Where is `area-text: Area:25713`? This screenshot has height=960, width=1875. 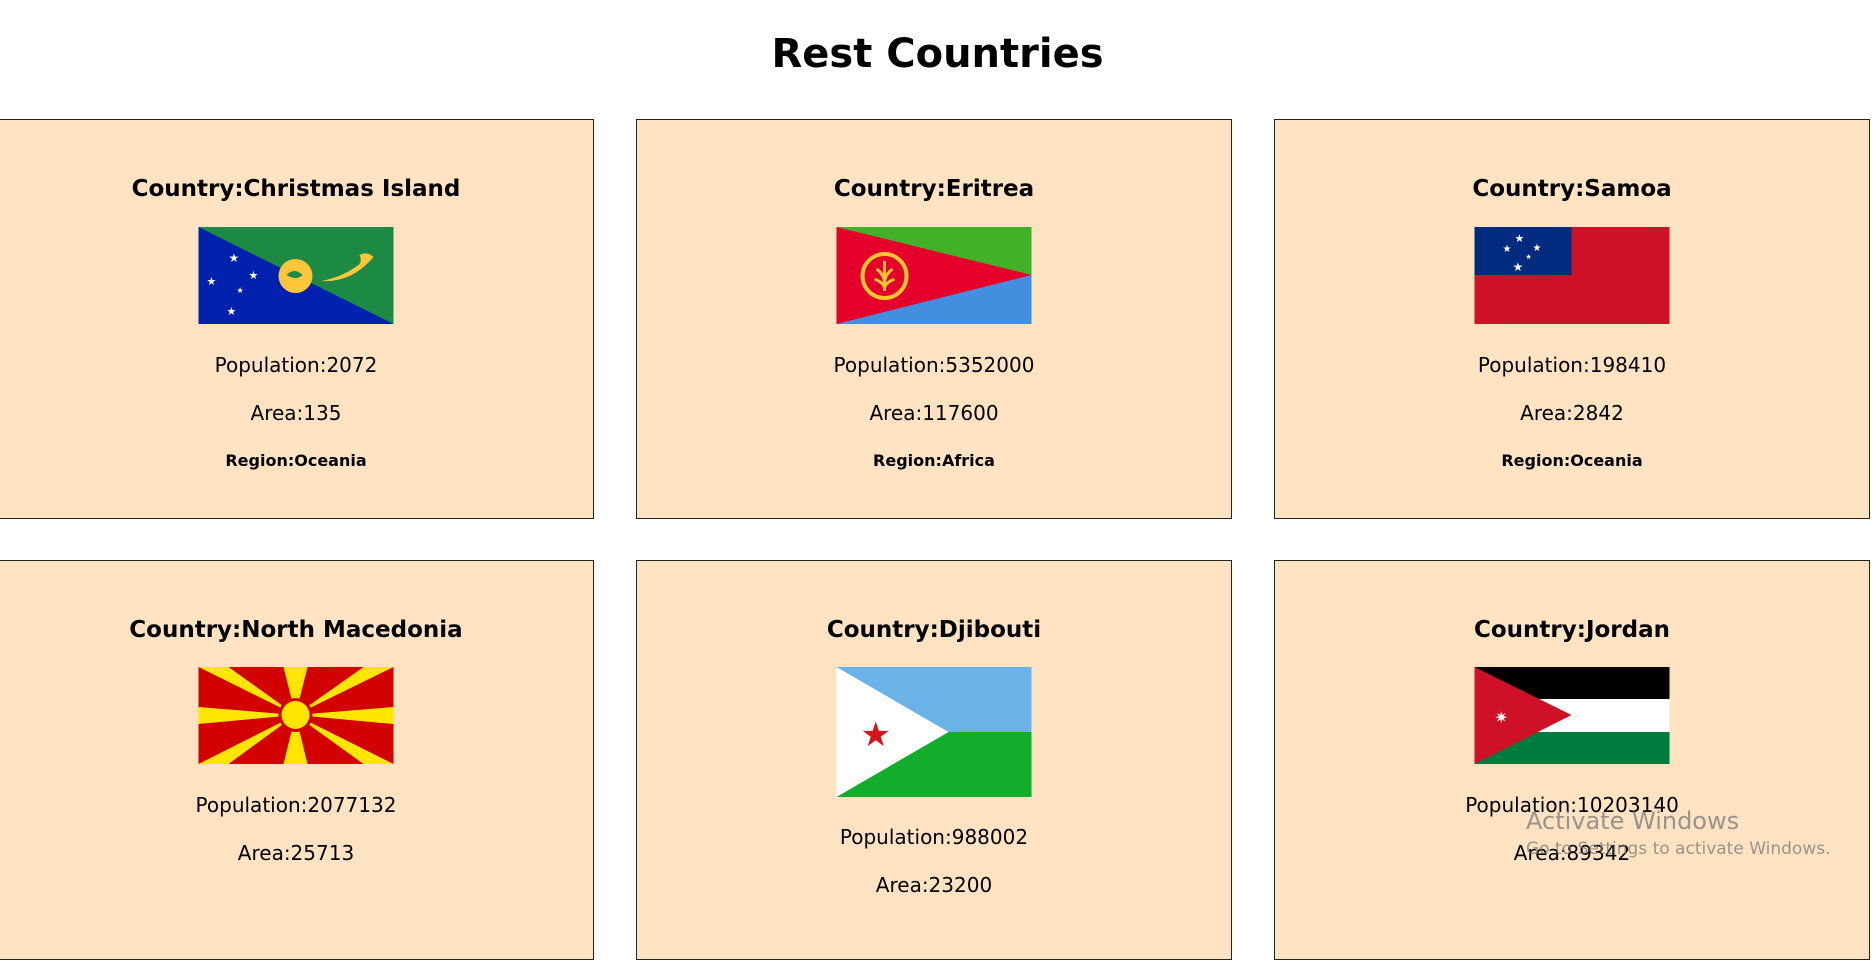
area-text: Area:25713 is located at coordinates (296, 853).